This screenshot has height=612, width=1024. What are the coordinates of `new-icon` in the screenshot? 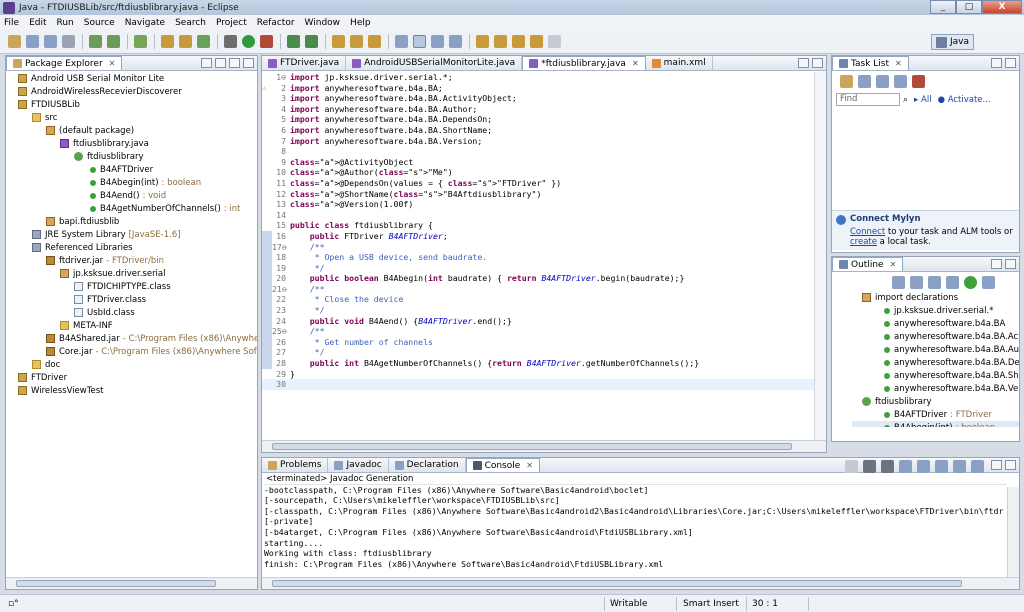 It's located at (14, 41).